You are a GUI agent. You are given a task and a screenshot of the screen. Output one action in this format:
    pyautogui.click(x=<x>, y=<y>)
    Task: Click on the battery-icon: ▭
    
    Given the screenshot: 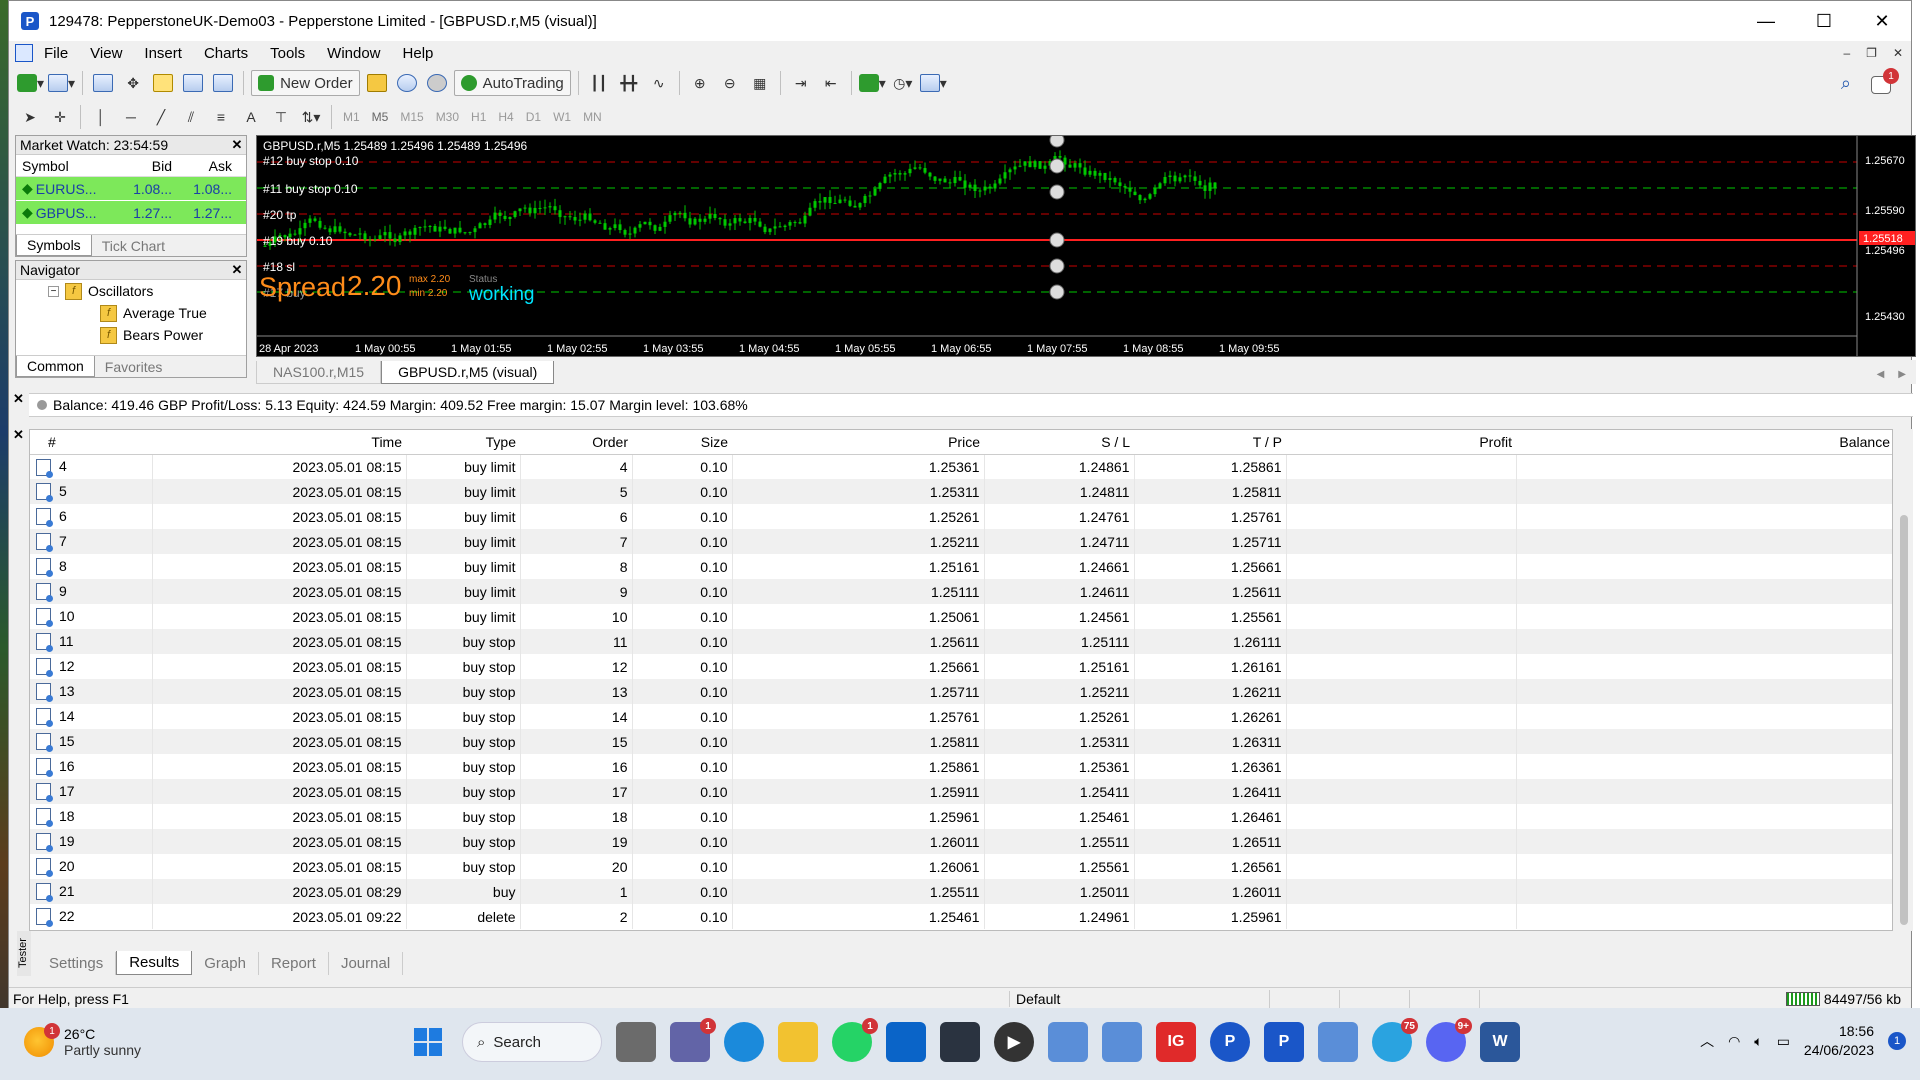 What is the action you would take?
    pyautogui.click(x=1783, y=1041)
    